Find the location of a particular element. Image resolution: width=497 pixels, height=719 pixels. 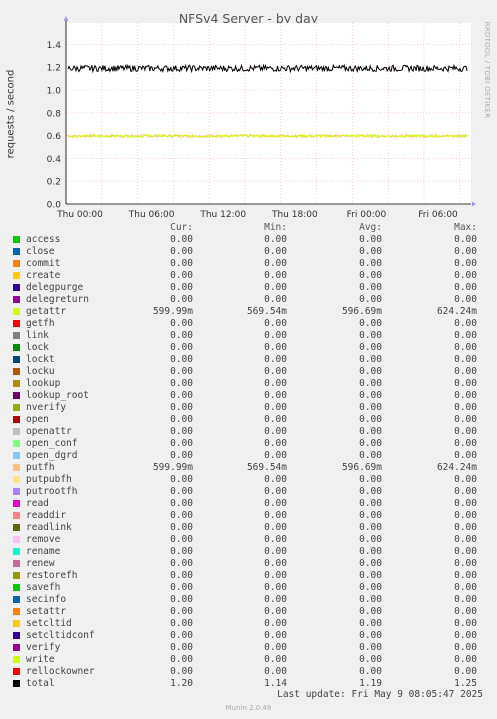

legend-label: secinfo is located at coordinates (46, 599).